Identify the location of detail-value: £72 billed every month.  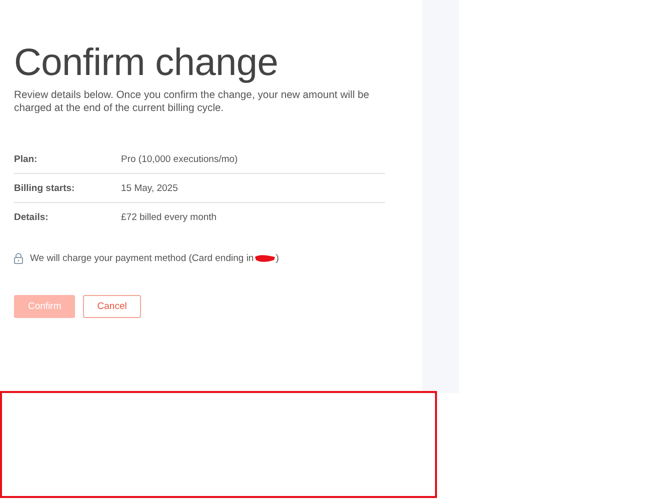
(169, 217).